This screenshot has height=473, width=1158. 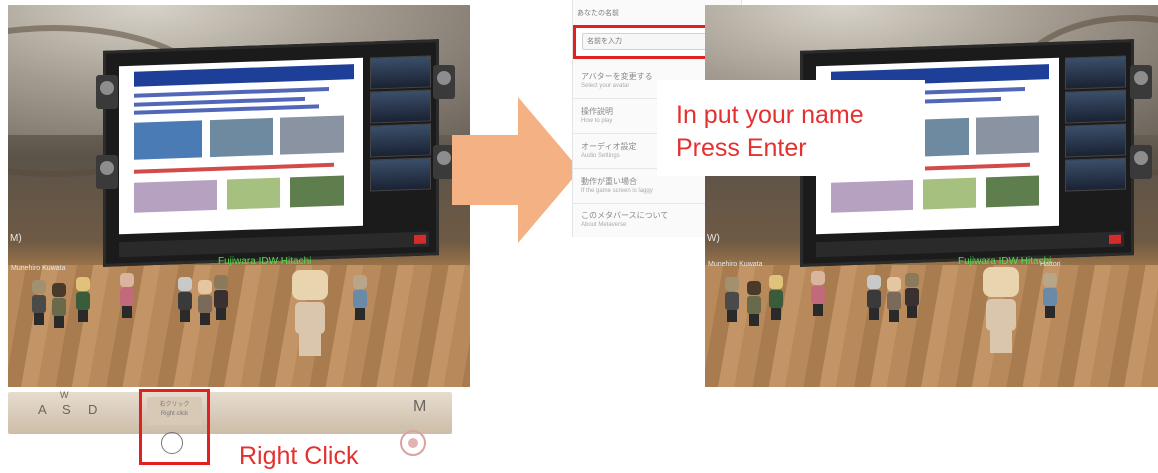 I want to click on slide, so click(x=241, y=145).